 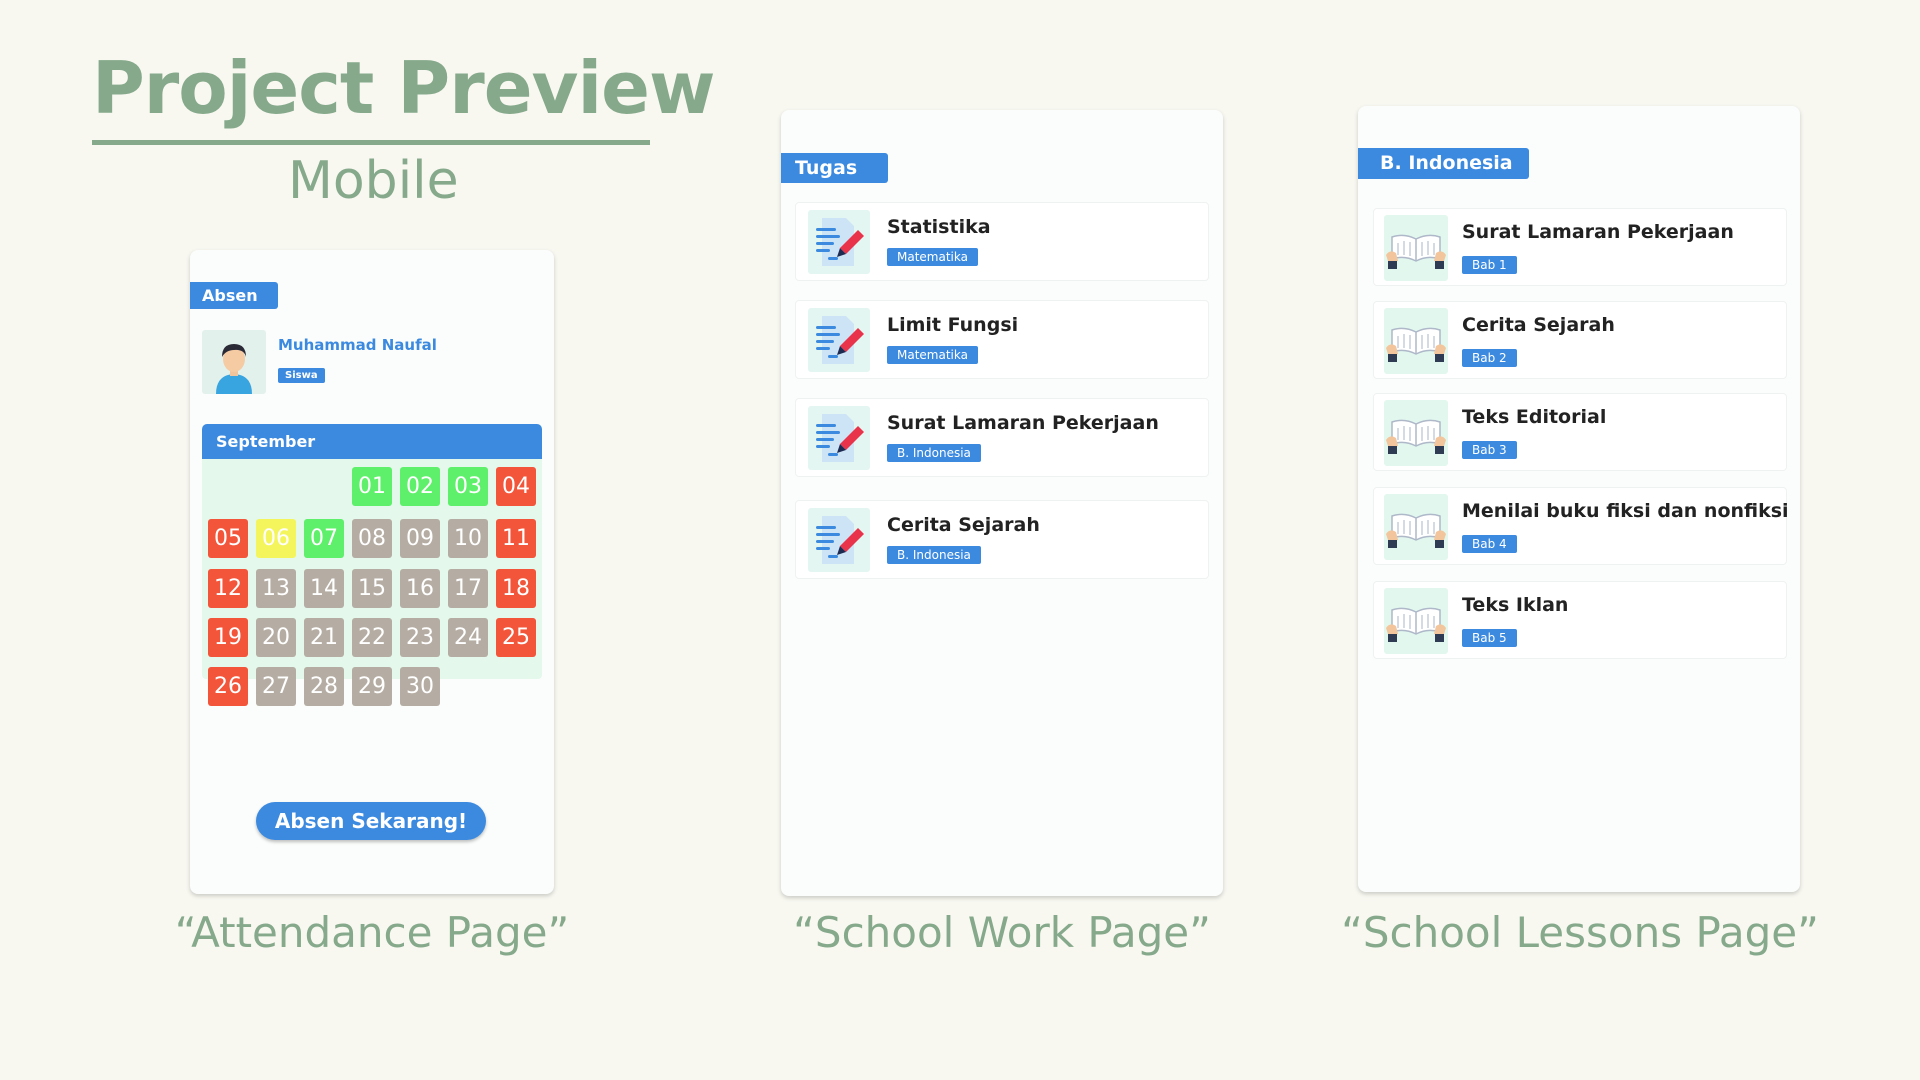 What do you see at coordinates (372, 538) in the screenshot?
I see `calendar-day: 08` at bounding box center [372, 538].